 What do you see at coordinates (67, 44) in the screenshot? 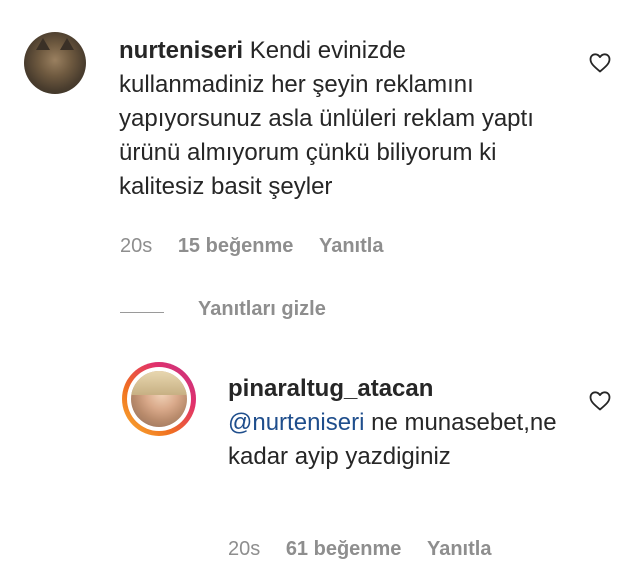
I see `cat-ear-right` at bounding box center [67, 44].